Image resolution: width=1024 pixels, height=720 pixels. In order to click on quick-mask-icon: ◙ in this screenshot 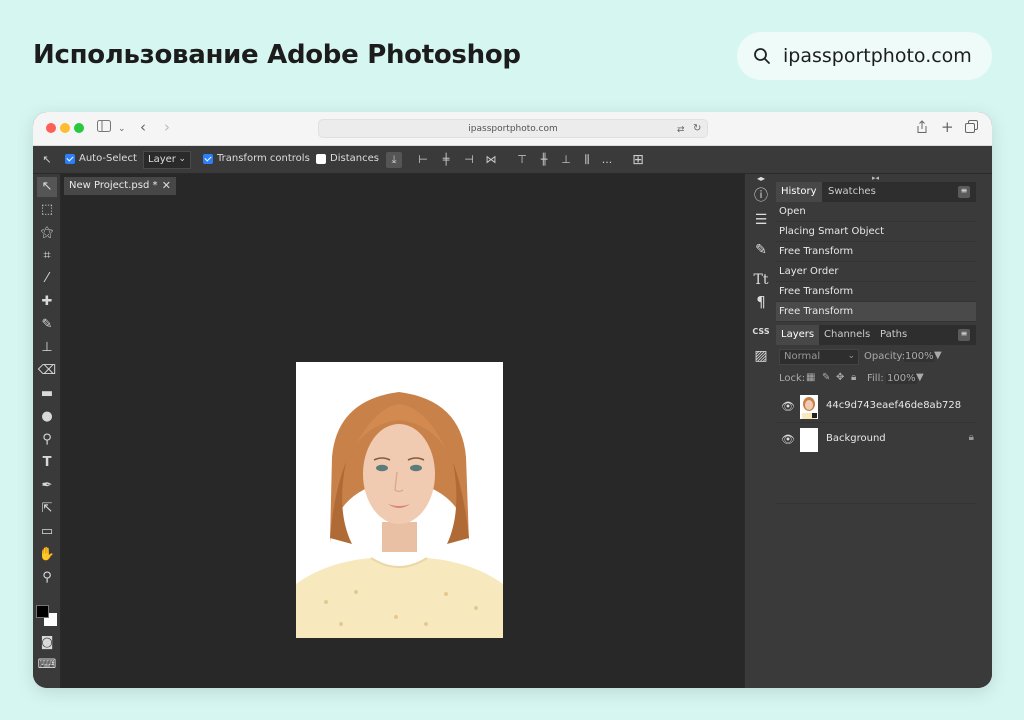, I will do `click(47, 643)`.